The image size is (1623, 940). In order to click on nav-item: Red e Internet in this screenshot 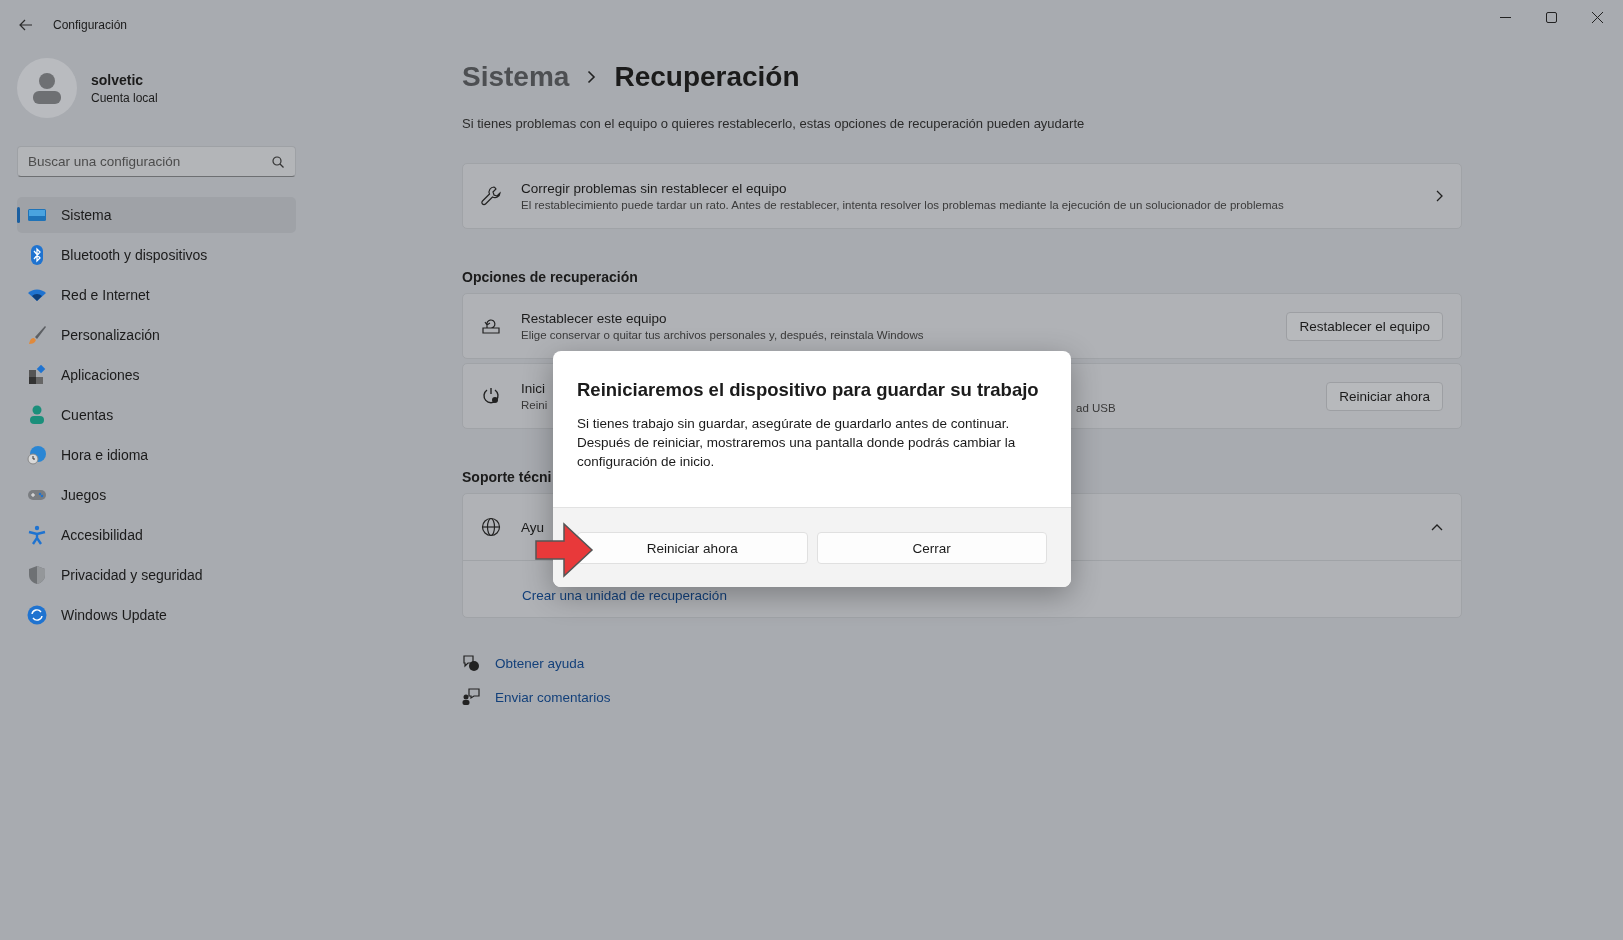, I will do `click(156, 295)`.